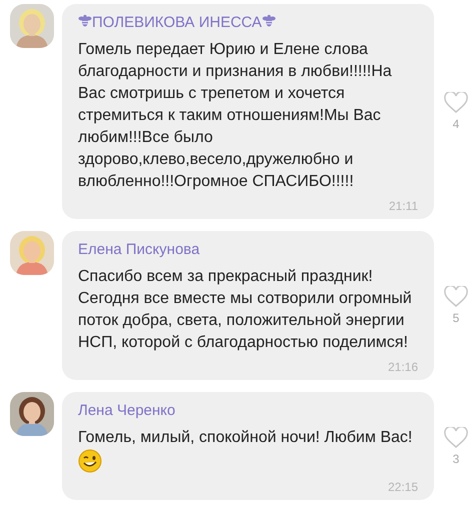 This screenshot has width=476, height=519. I want to click on message-time: 21:16, so click(403, 367).